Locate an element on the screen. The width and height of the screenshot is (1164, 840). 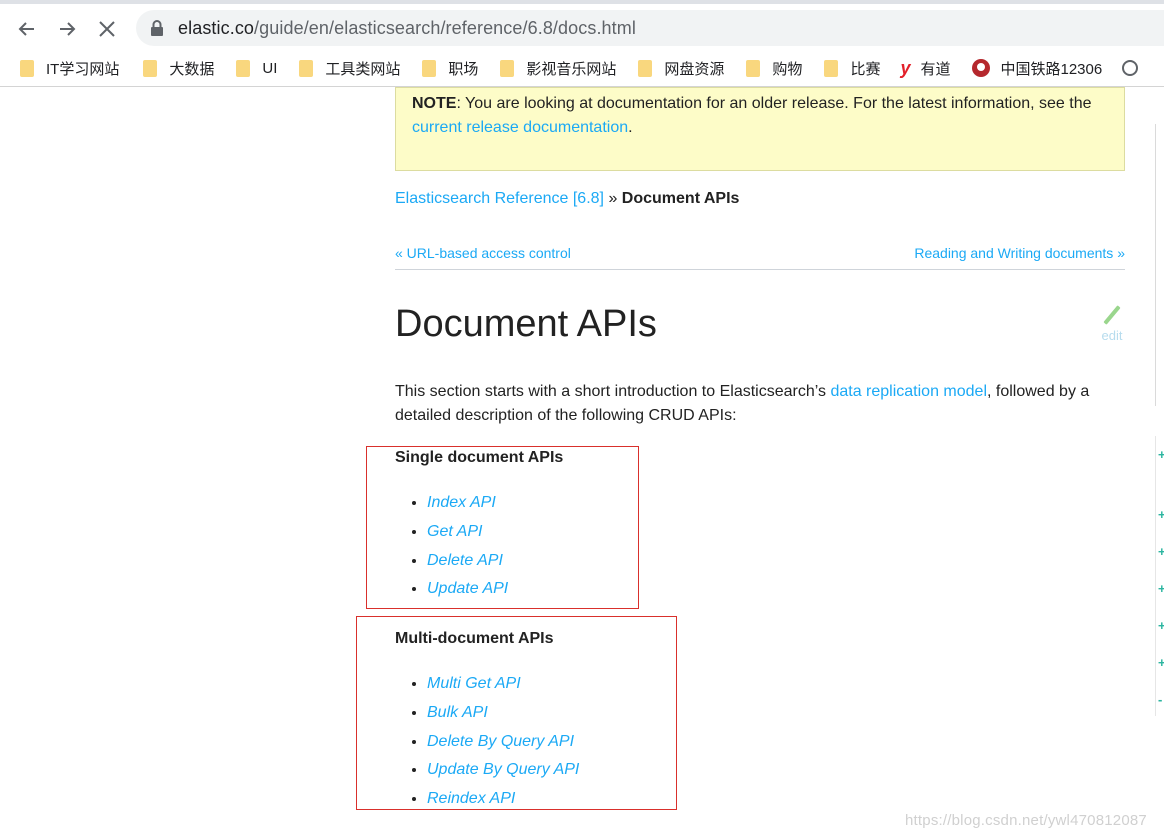
bookmark-label: UI is located at coordinates (270, 68).